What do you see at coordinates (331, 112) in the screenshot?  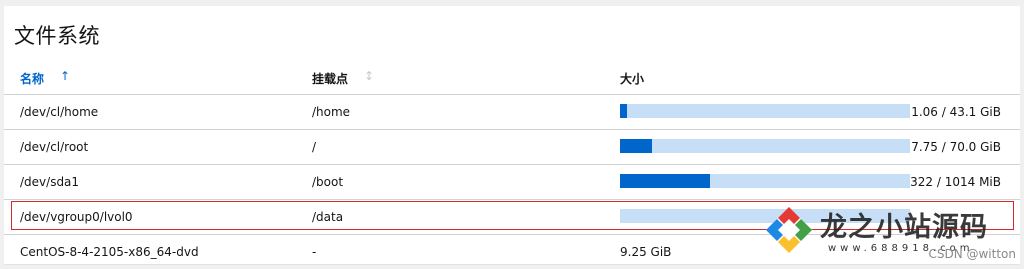 I see `mount-point: /home` at bounding box center [331, 112].